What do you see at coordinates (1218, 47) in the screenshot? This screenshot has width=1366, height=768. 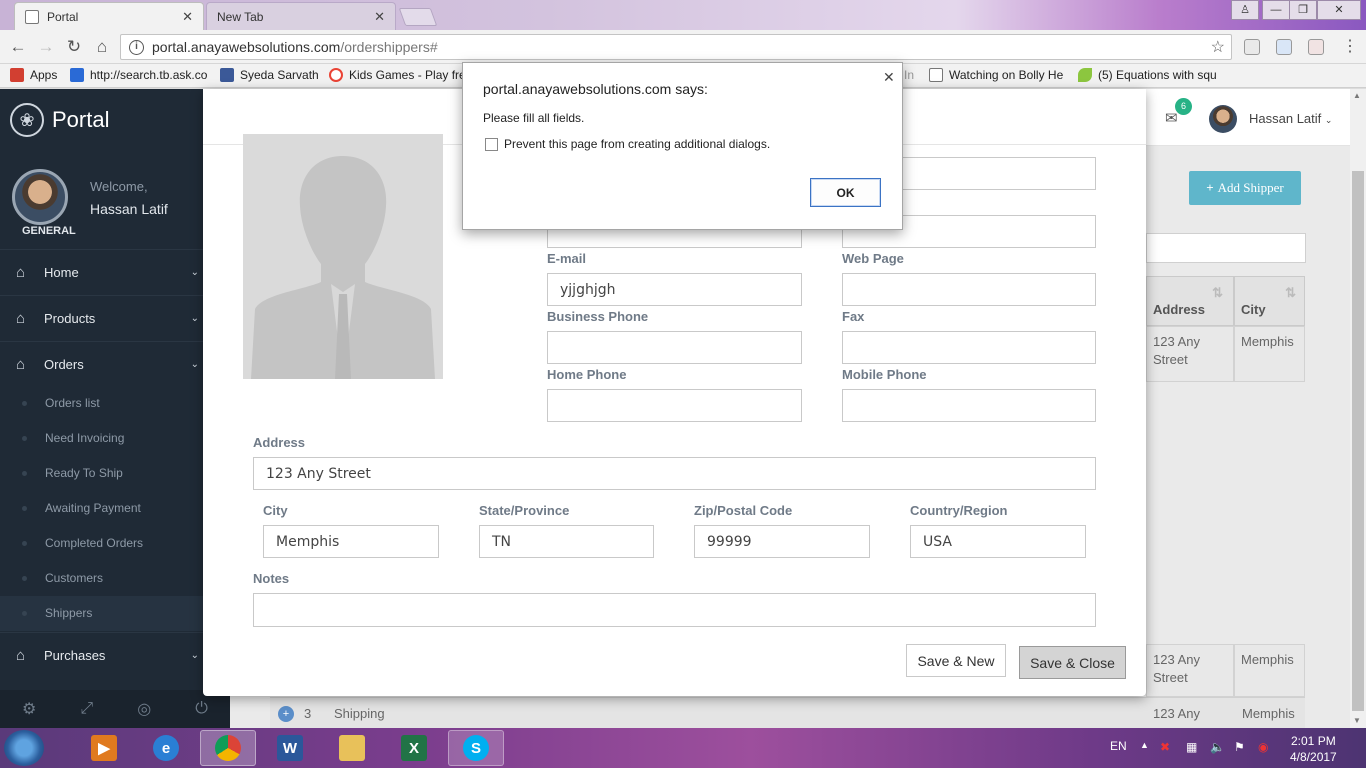 I see `star-icon: ☆` at bounding box center [1218, 47].